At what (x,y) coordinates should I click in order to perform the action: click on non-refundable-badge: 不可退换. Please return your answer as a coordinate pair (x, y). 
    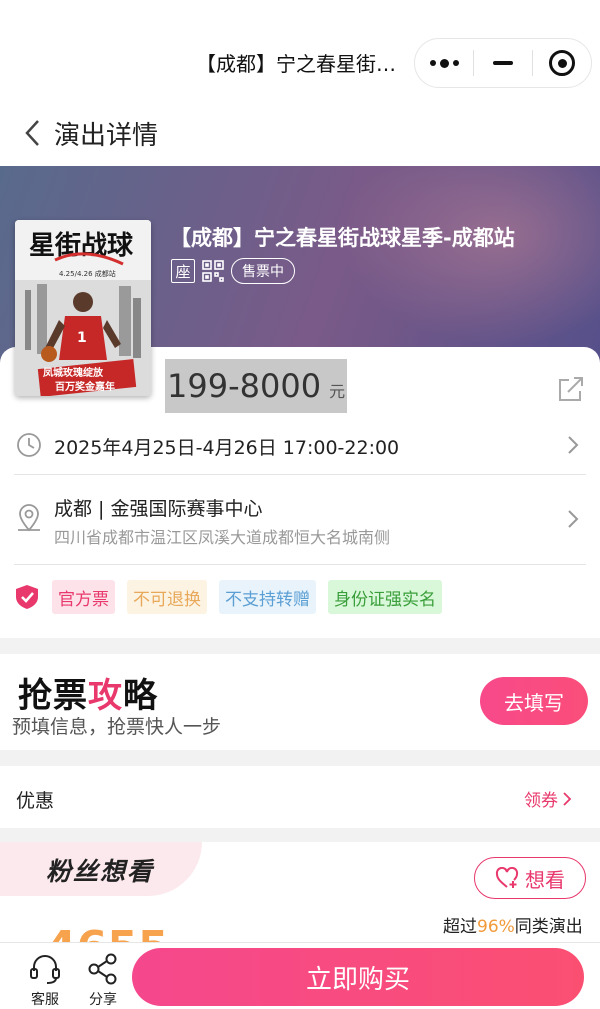
    Looking at the image, I should click on (167, 597).